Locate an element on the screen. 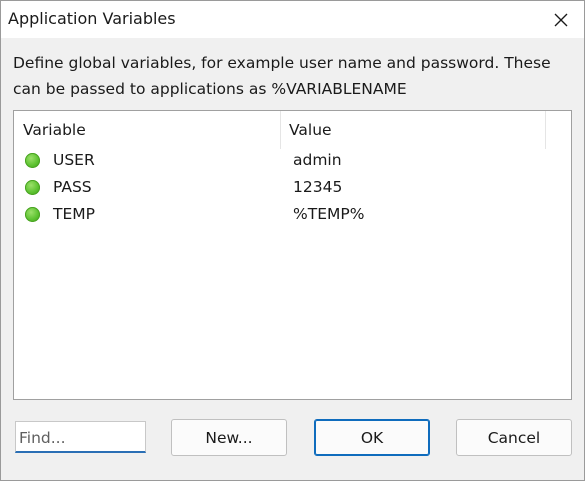 The image size is (585, 481). cancel-button: Cancel is located at coordinates (514, 437).